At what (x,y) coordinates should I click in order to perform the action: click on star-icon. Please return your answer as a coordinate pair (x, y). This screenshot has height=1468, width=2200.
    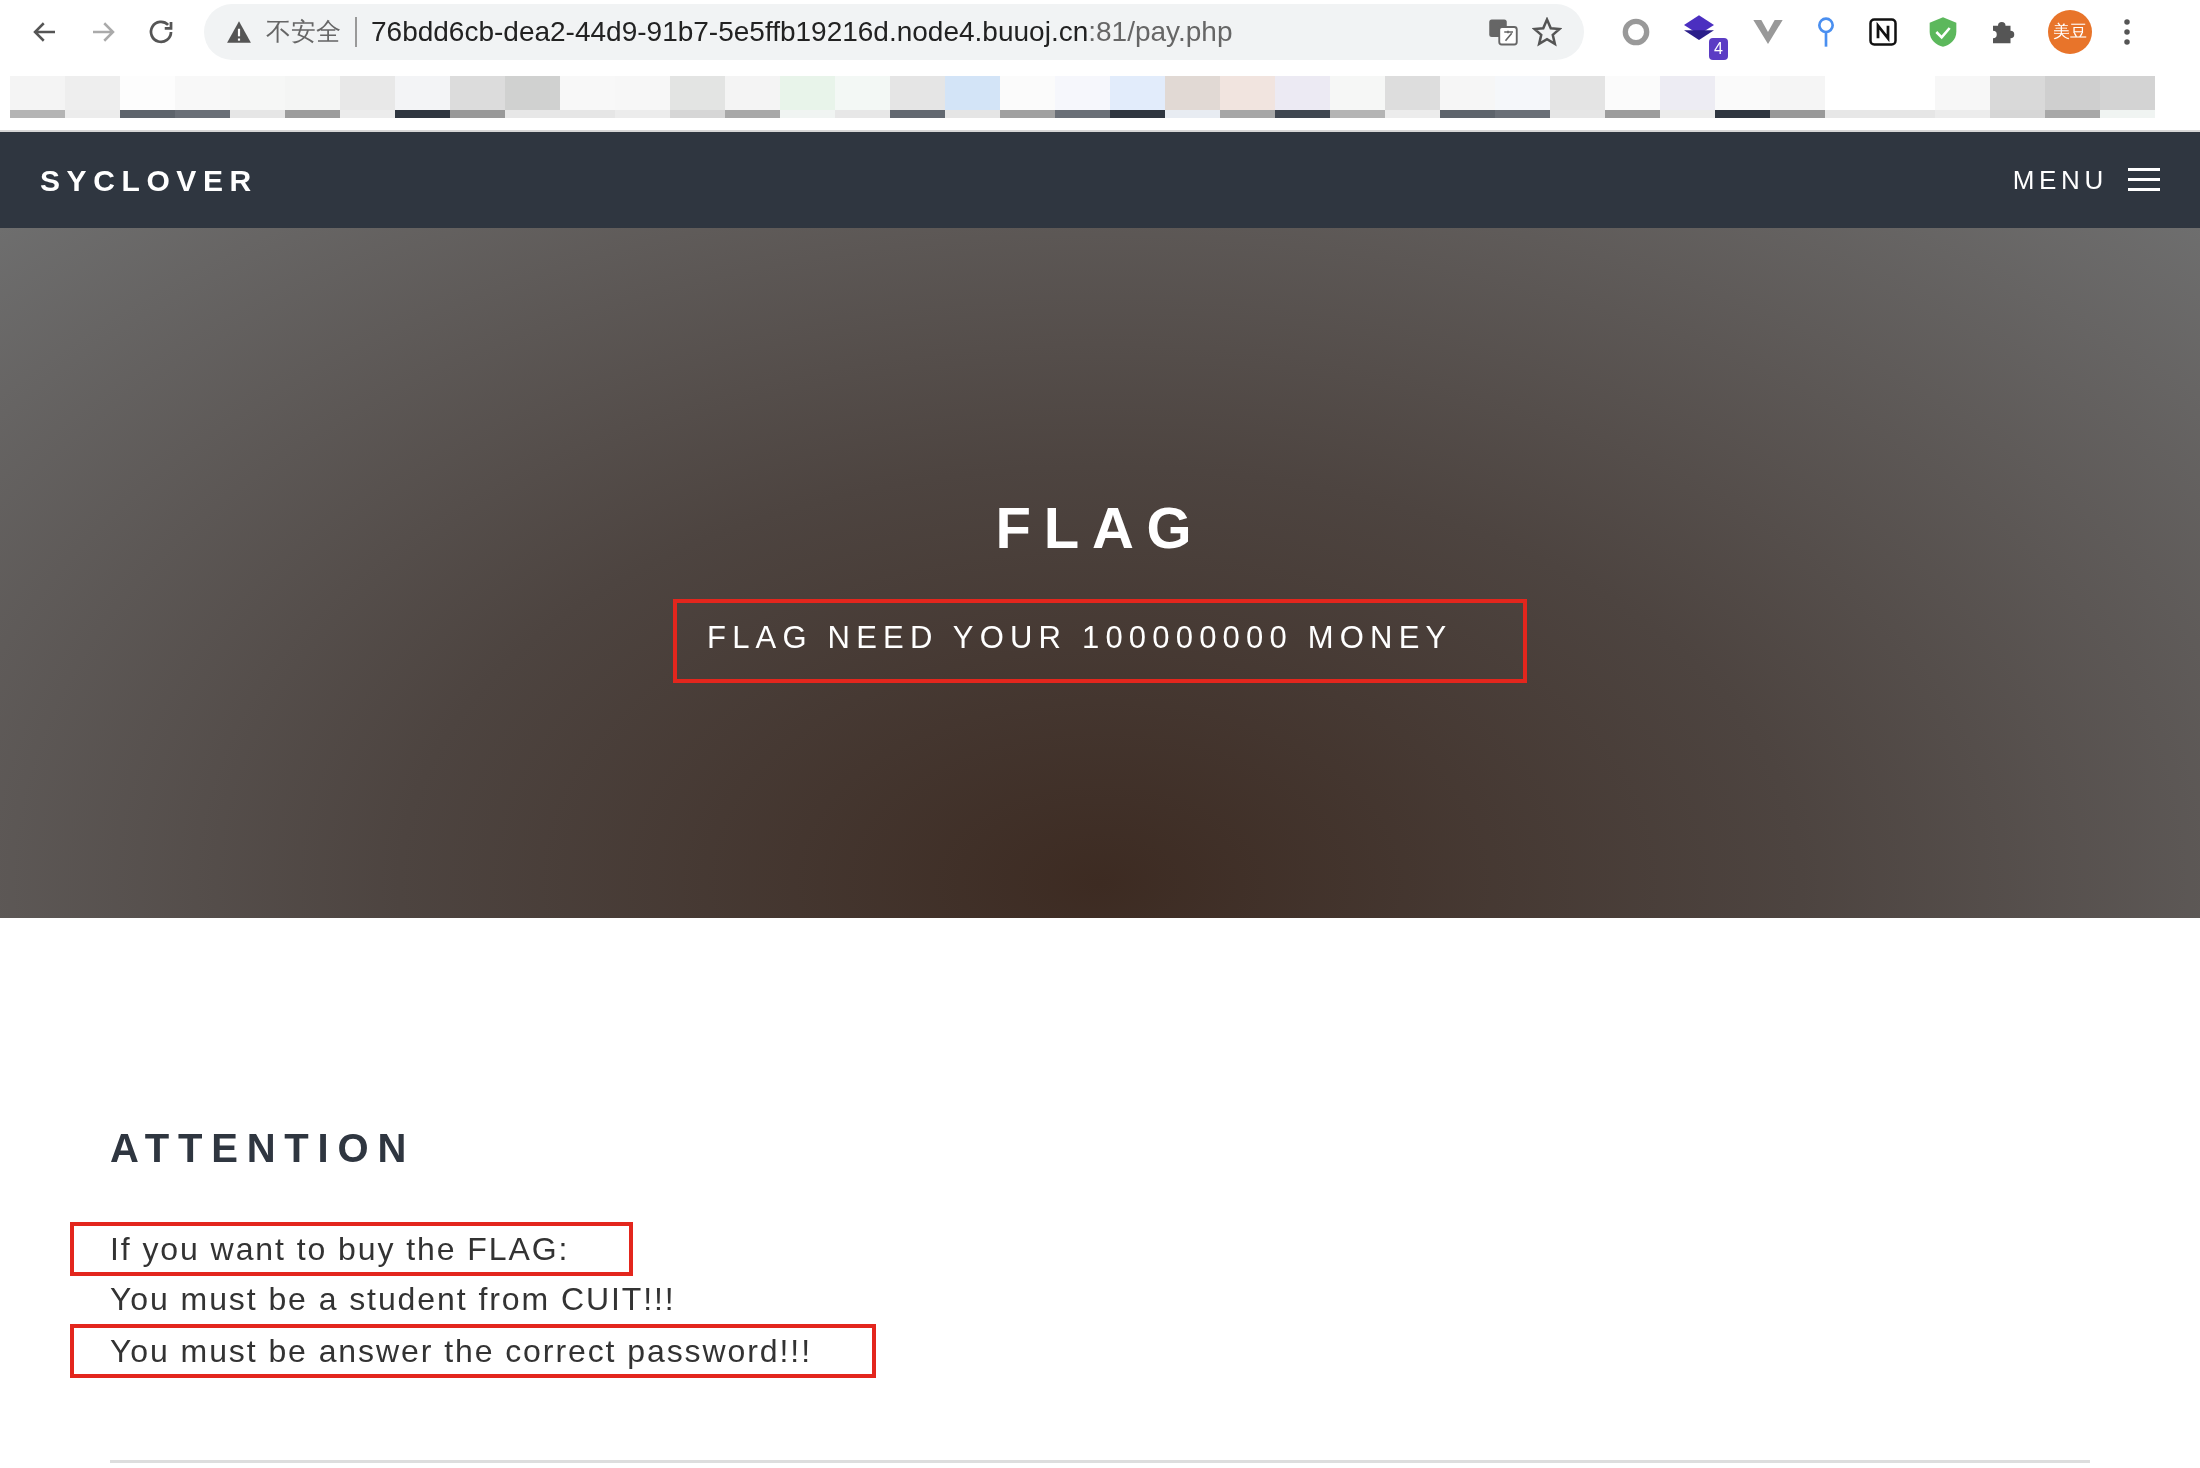
    Looking at the image, I should click on (1547, 32).